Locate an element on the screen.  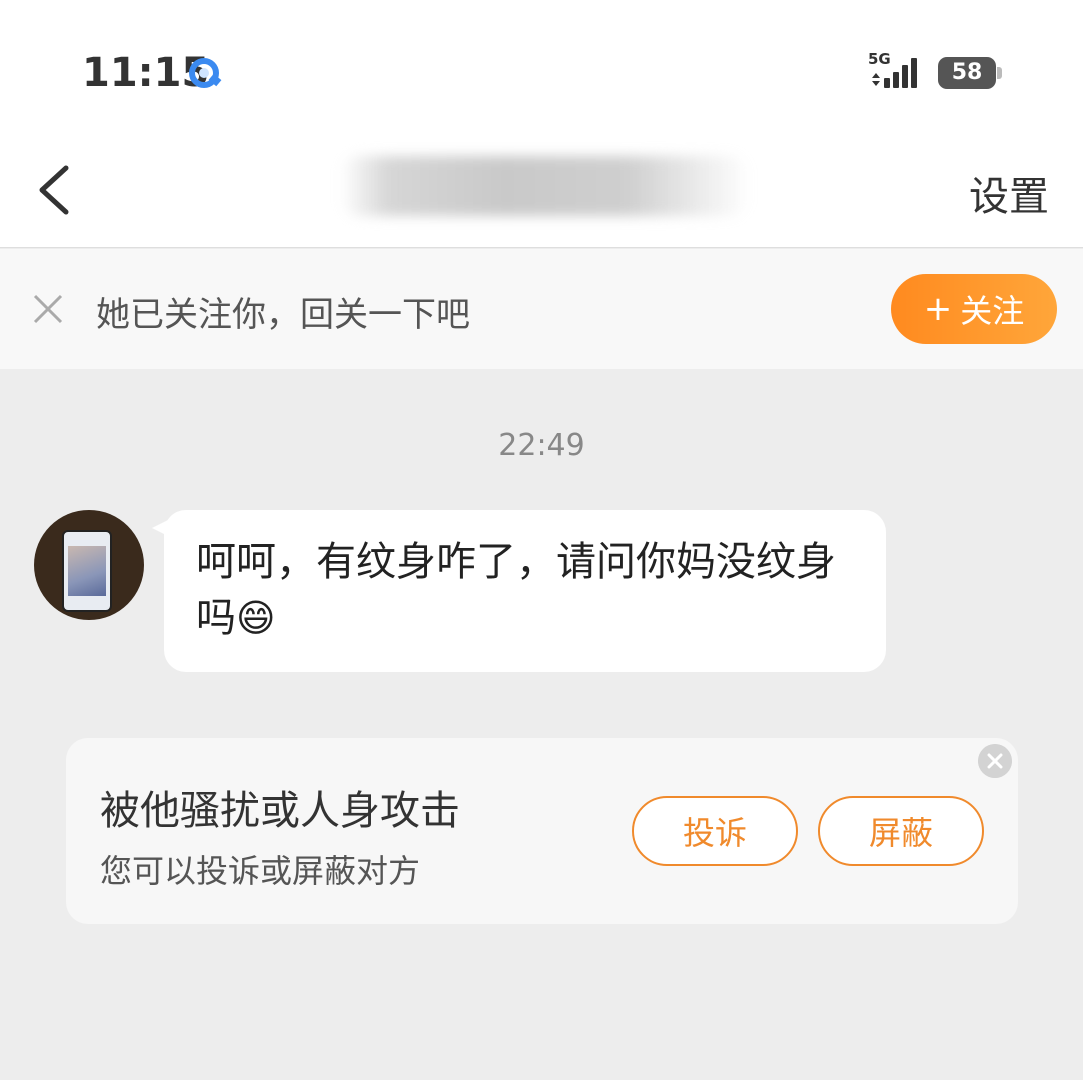
app-notification-icon is located at coordinates (205, 73).